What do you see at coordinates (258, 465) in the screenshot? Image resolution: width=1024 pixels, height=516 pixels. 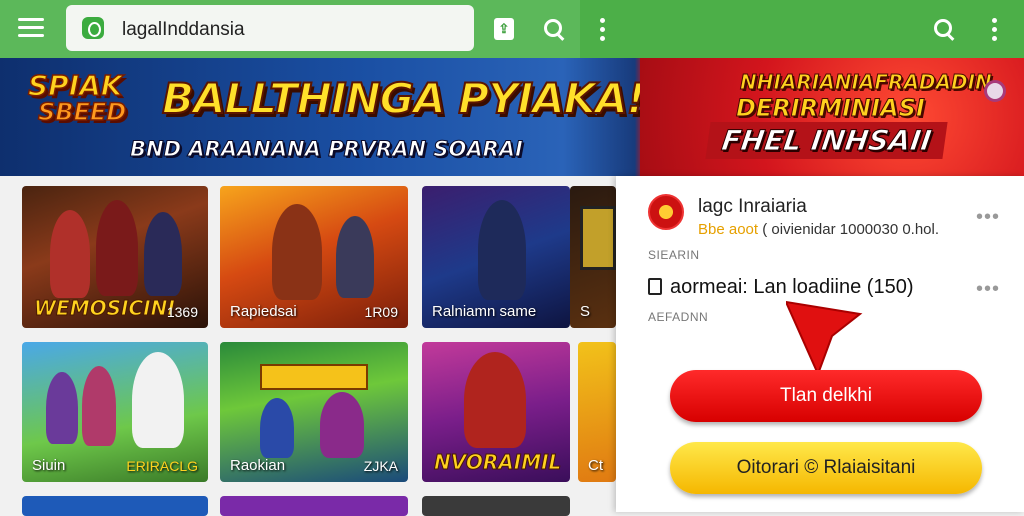 I see `game-title: Raokian` at bounding box center [258, 465].